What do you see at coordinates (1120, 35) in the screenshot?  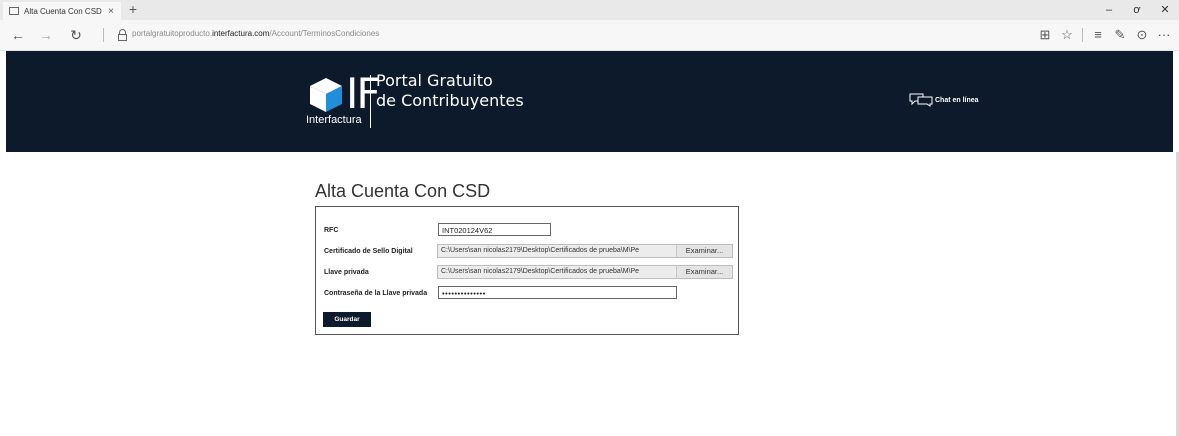 I see `web-notes-icon: ✎` at bounding box center [1120, 35].